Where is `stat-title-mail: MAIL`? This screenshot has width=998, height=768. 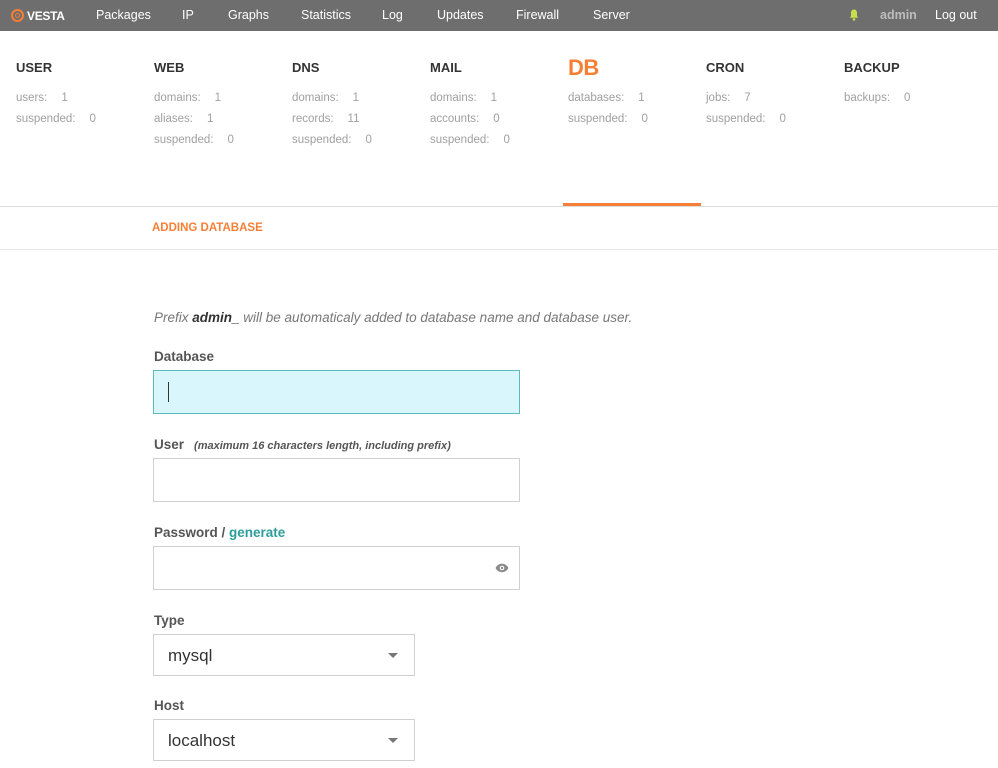
stat-title-mail: MAIL is located at coordinates (446, 67).